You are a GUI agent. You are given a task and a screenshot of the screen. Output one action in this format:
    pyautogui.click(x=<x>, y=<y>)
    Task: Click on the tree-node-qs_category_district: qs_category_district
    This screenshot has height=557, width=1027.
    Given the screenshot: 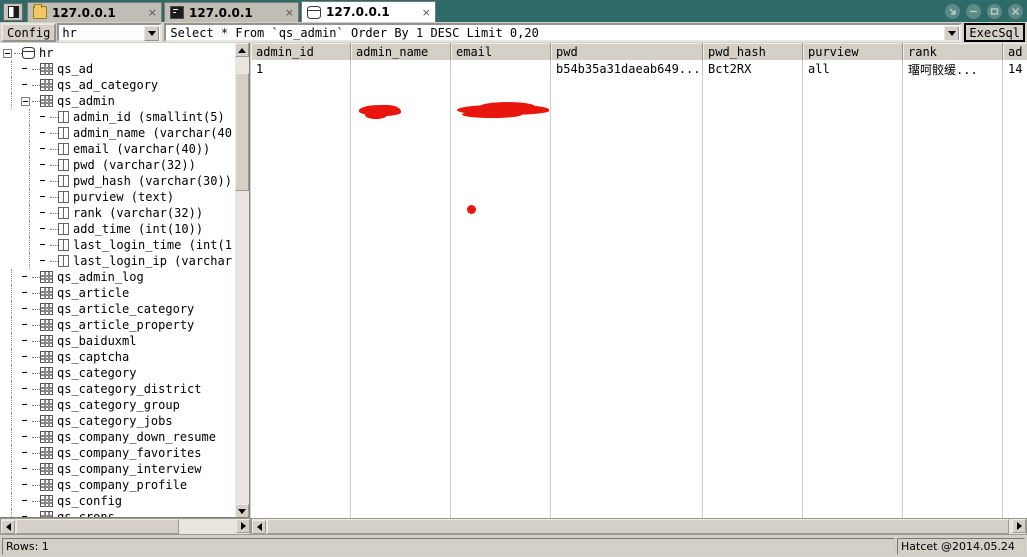 What is the action you would take?
    pyautogui.click(x=119, y=389)
    